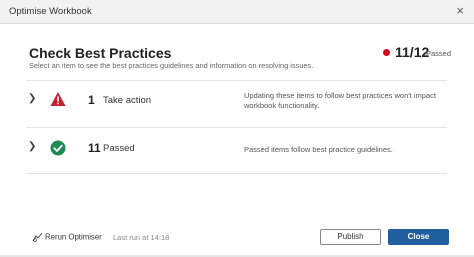 Image resolution: width=474 pixels, height=257 pixels. I want to click on rerun-optimiser-label: Rerun Optimiser, so click(73, 237).